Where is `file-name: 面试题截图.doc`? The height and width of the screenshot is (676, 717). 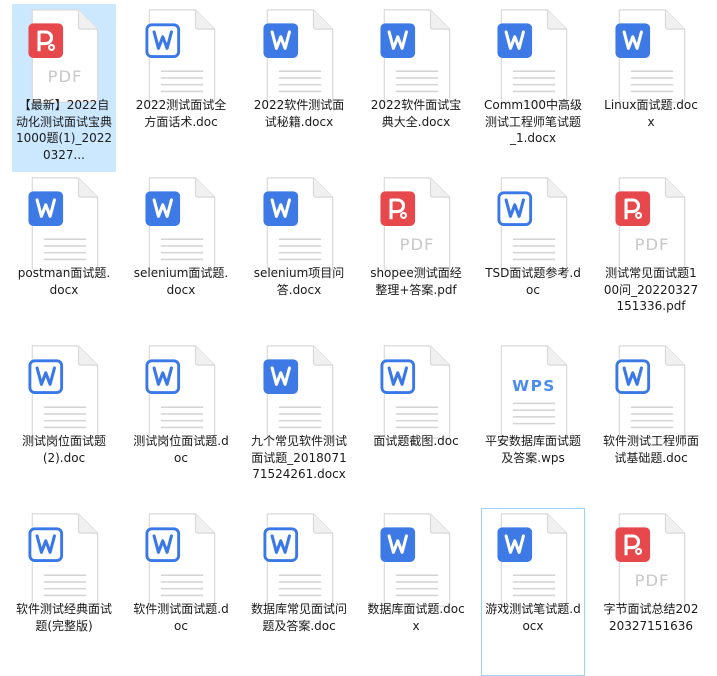
file-name: 面试题截图.doc is located at coordinates (416, 441).